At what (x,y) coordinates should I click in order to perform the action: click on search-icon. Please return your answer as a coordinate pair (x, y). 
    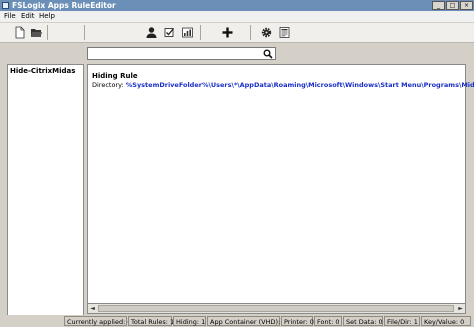
    Looking at the image, I should click on (268, 54).